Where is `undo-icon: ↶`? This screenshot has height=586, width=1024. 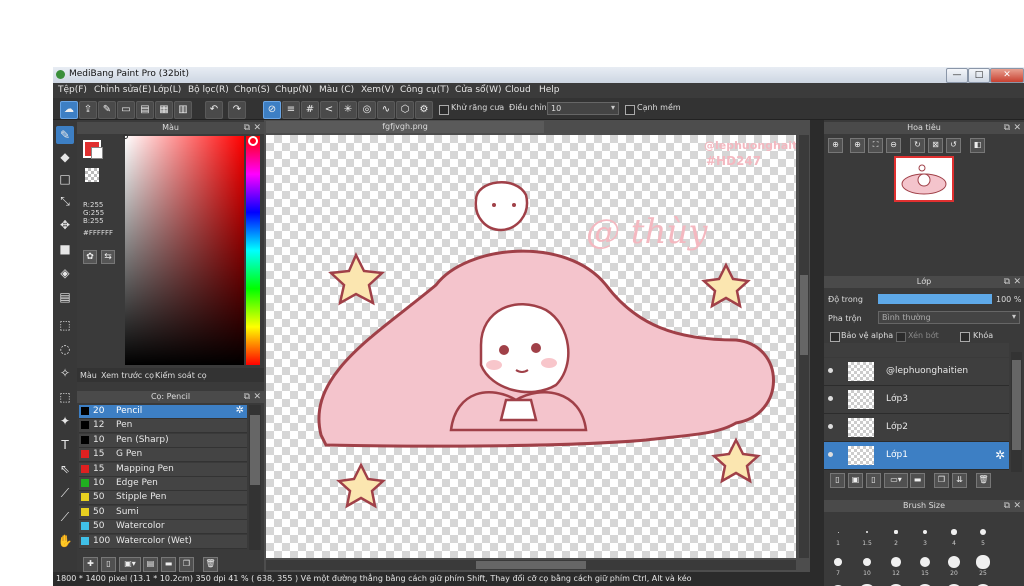 undo-icon: ↶ is located at coordinates (214, 110).